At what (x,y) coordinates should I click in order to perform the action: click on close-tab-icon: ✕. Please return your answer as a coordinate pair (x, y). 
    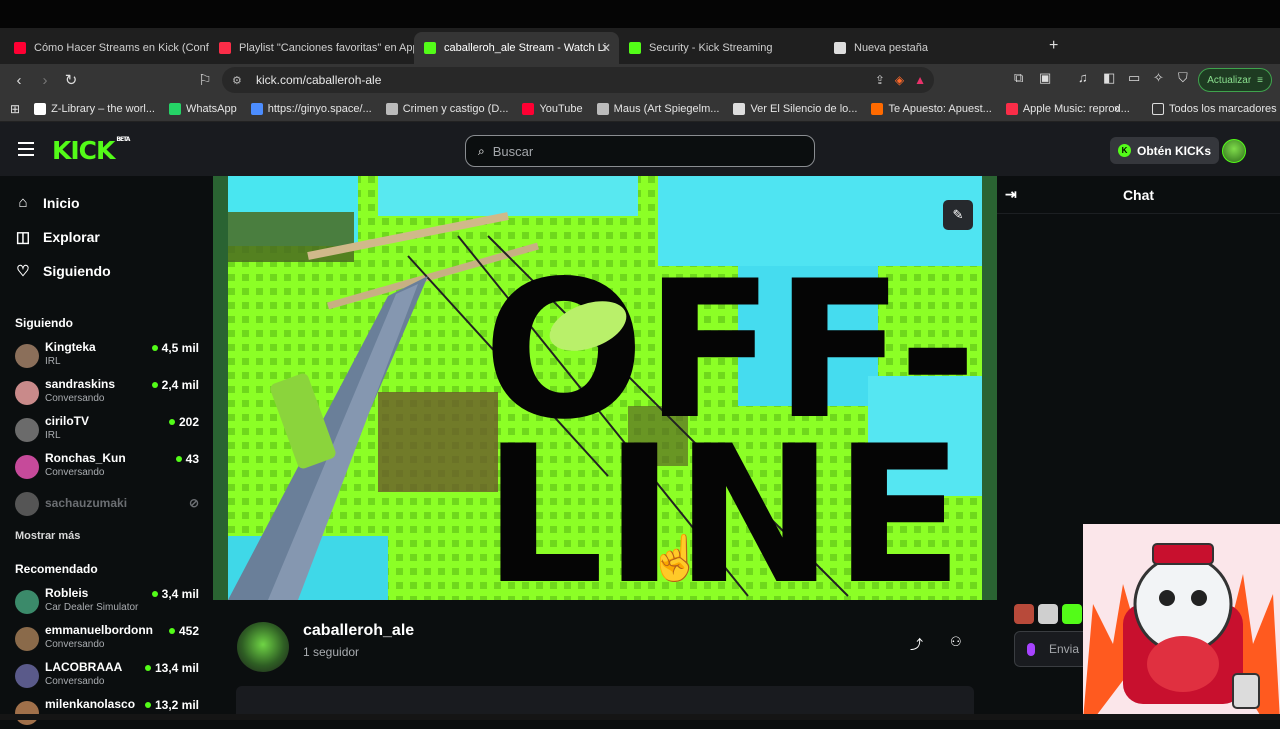
    Looking at the image, I should click on (606, 48).